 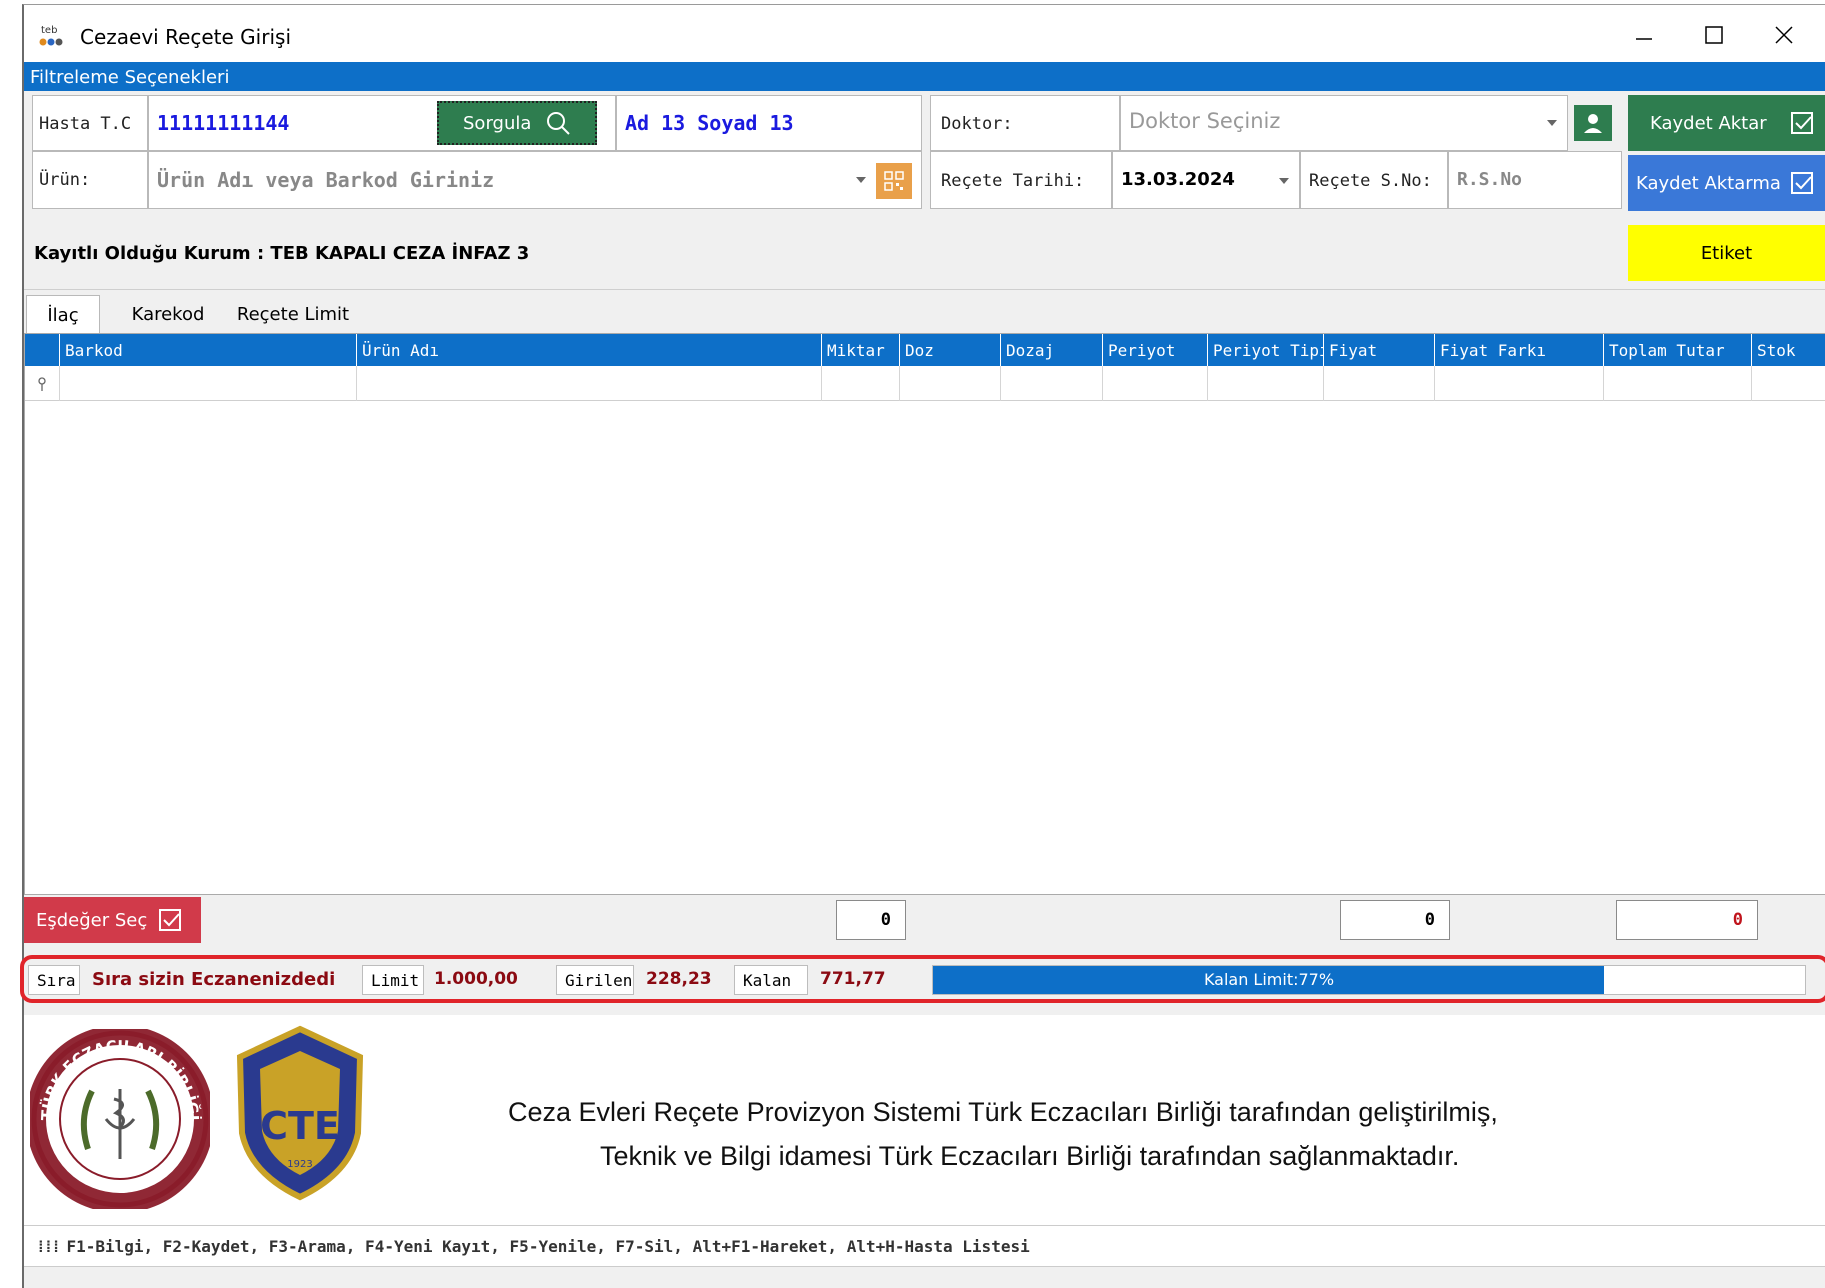 What do you see at coordinates (1369, 980) in the screenshot?
I see `remaining-limit-progress: Kalan Limit:77%` at bounding box center [1369, 980].